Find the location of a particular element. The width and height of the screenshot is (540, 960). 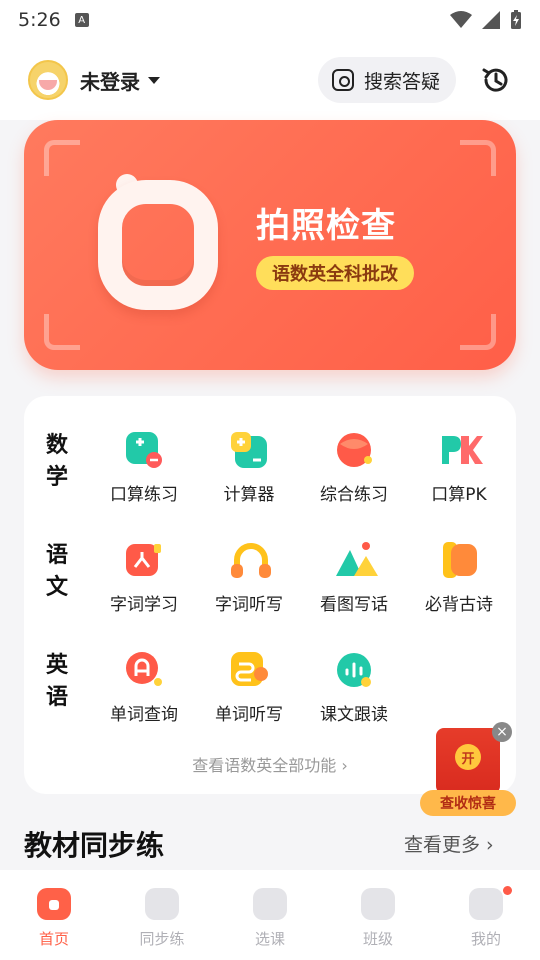

feature-picture-writing: 看图写话 is located at coordinates (354, 577).